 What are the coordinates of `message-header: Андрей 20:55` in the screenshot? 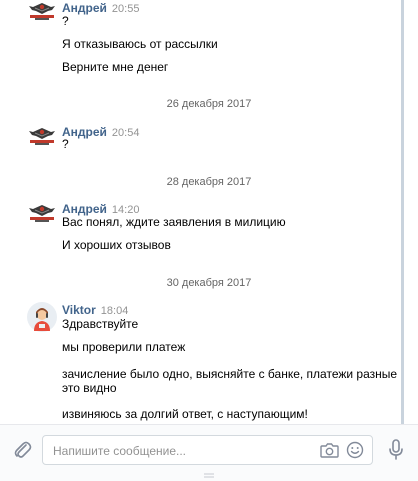 It's located at (100, 8).